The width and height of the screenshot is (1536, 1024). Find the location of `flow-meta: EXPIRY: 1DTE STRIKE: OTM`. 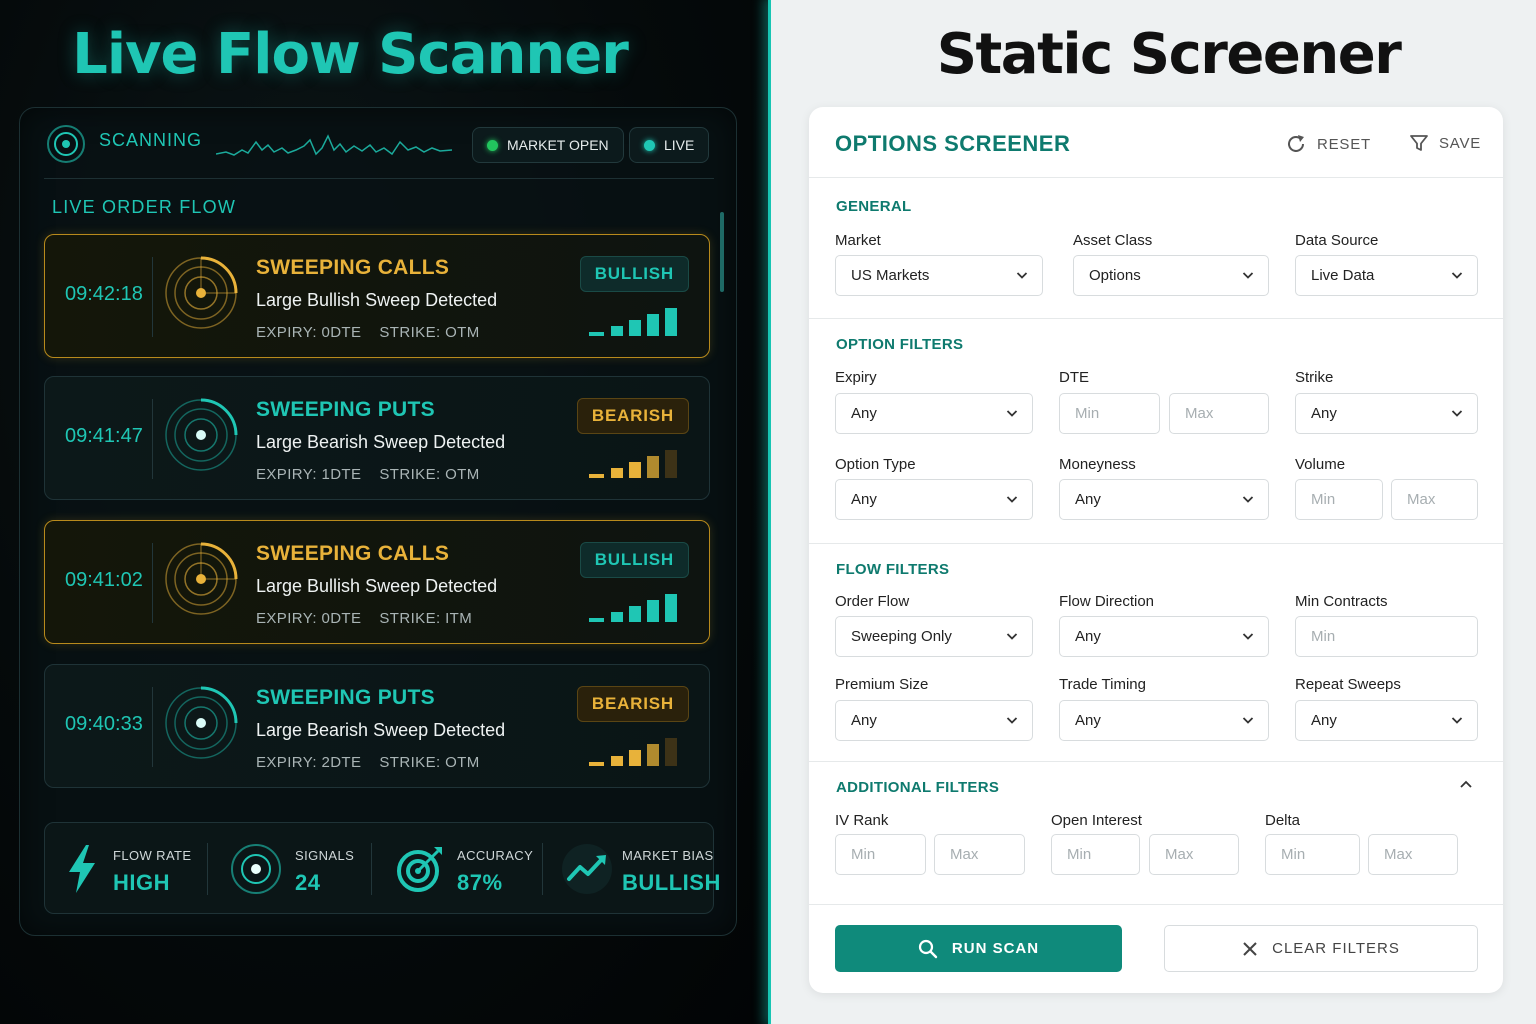

flow-meta: EXPIRY: 1DTE STRIKE: OTM is located at coordinates (368, 474).